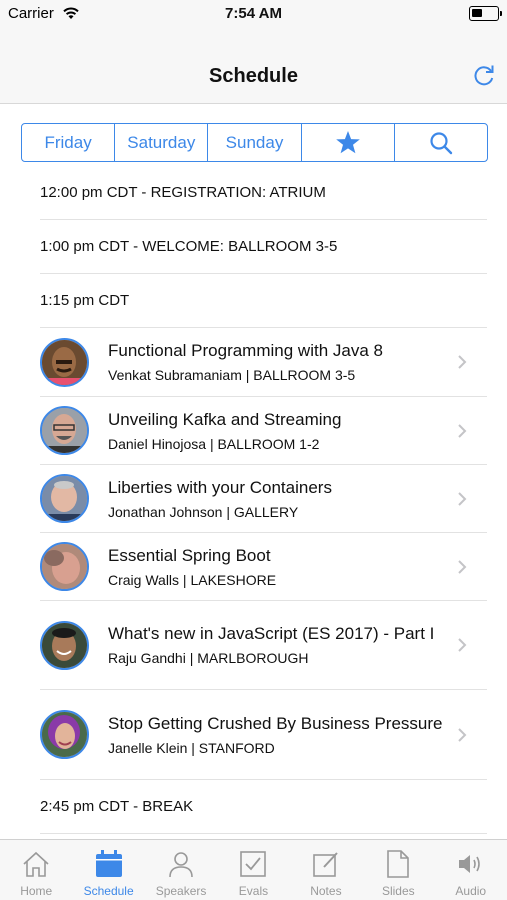 This screenshot has width=507, height=900. I want to click on battery-icon, so click(485, 13).